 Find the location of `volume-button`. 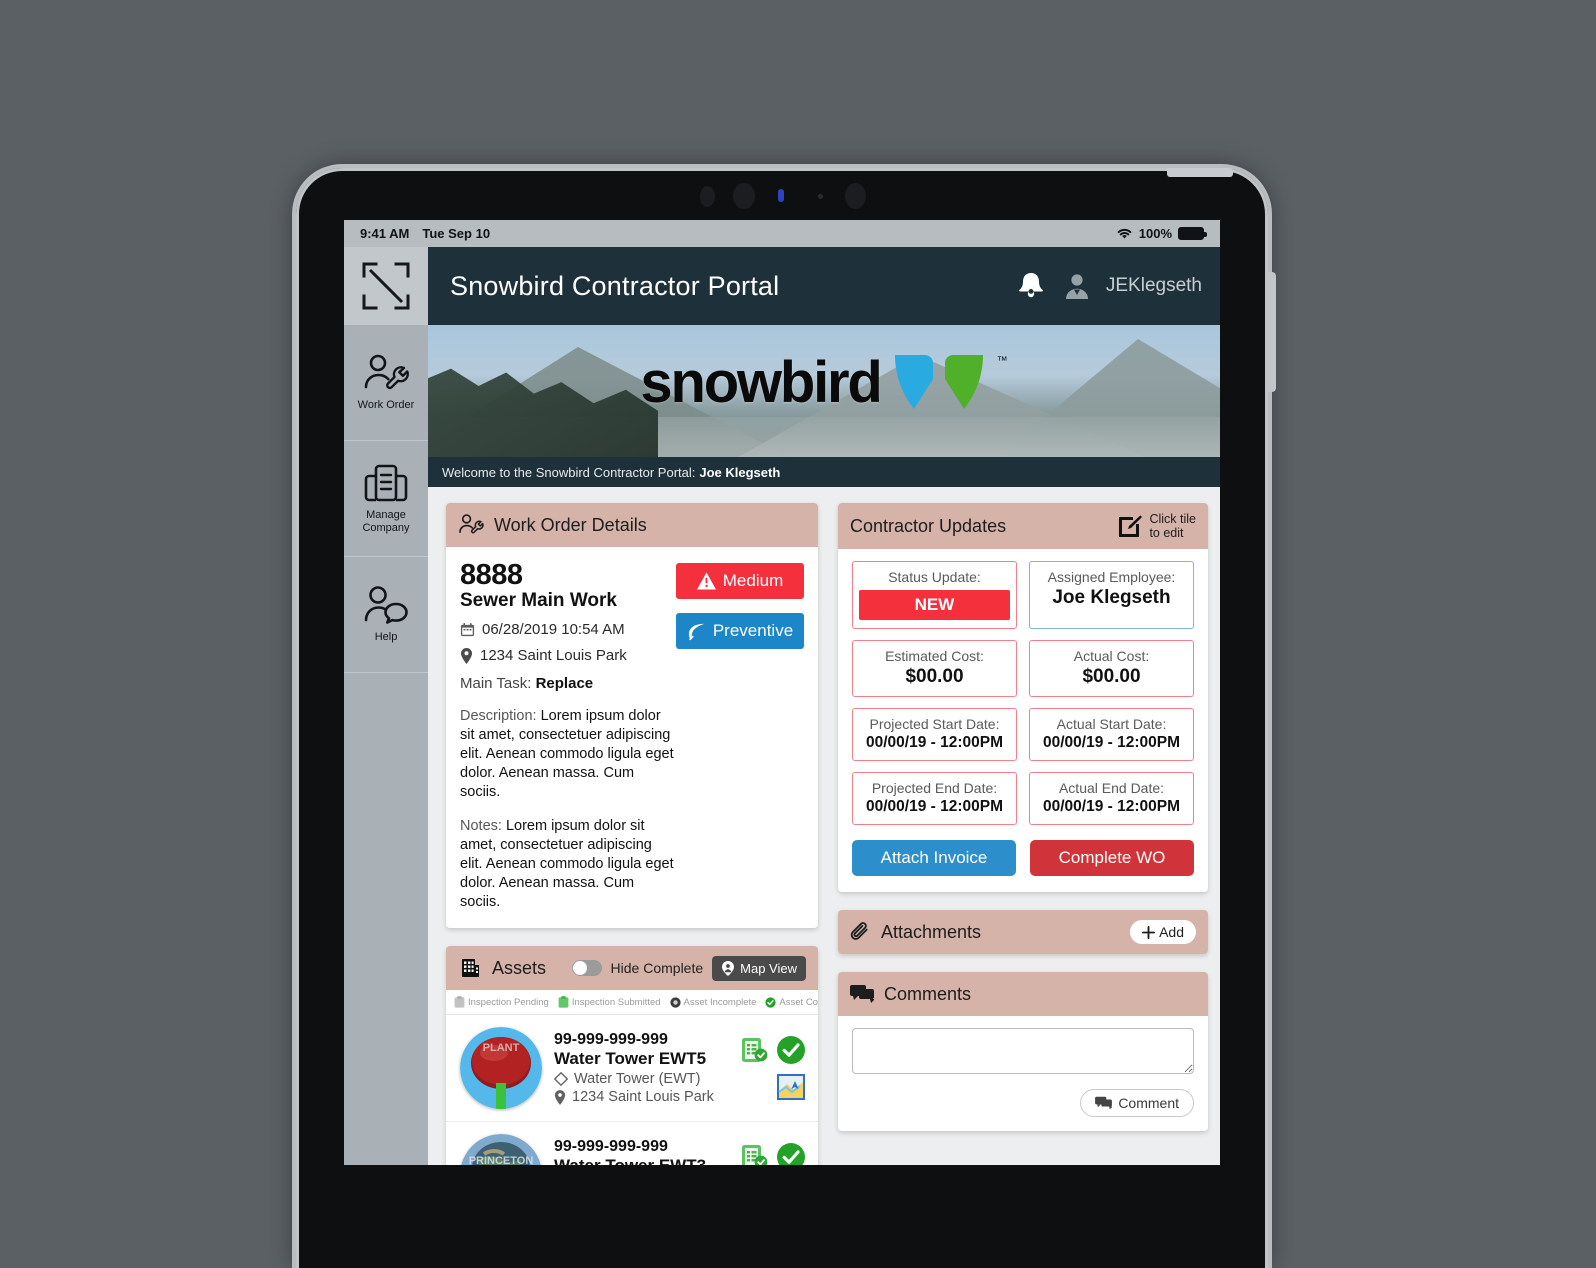

volume-button is located at coordinates (1272, 332).